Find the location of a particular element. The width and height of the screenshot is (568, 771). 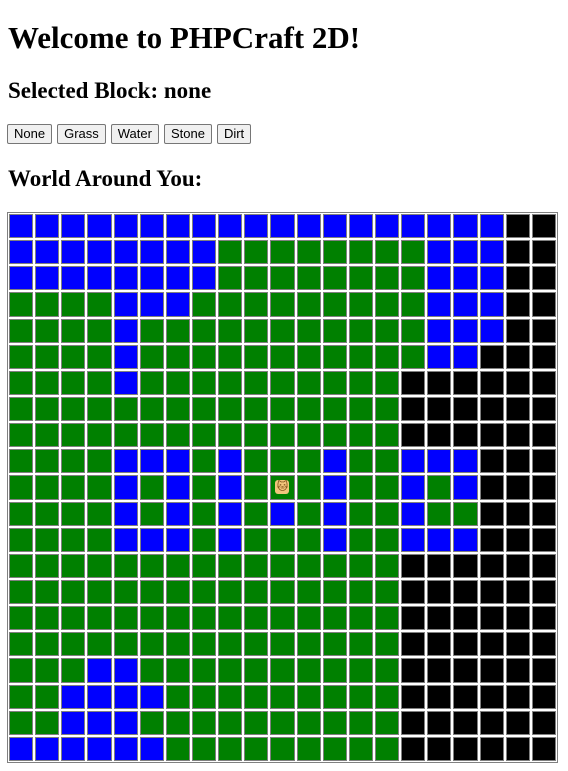

grass-button: Grass is located at coordinates (81, 134).